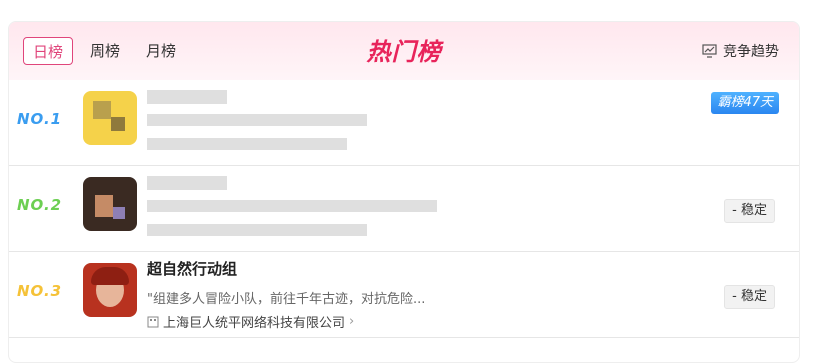  I want to click on chart-icon, so click(709, 51).